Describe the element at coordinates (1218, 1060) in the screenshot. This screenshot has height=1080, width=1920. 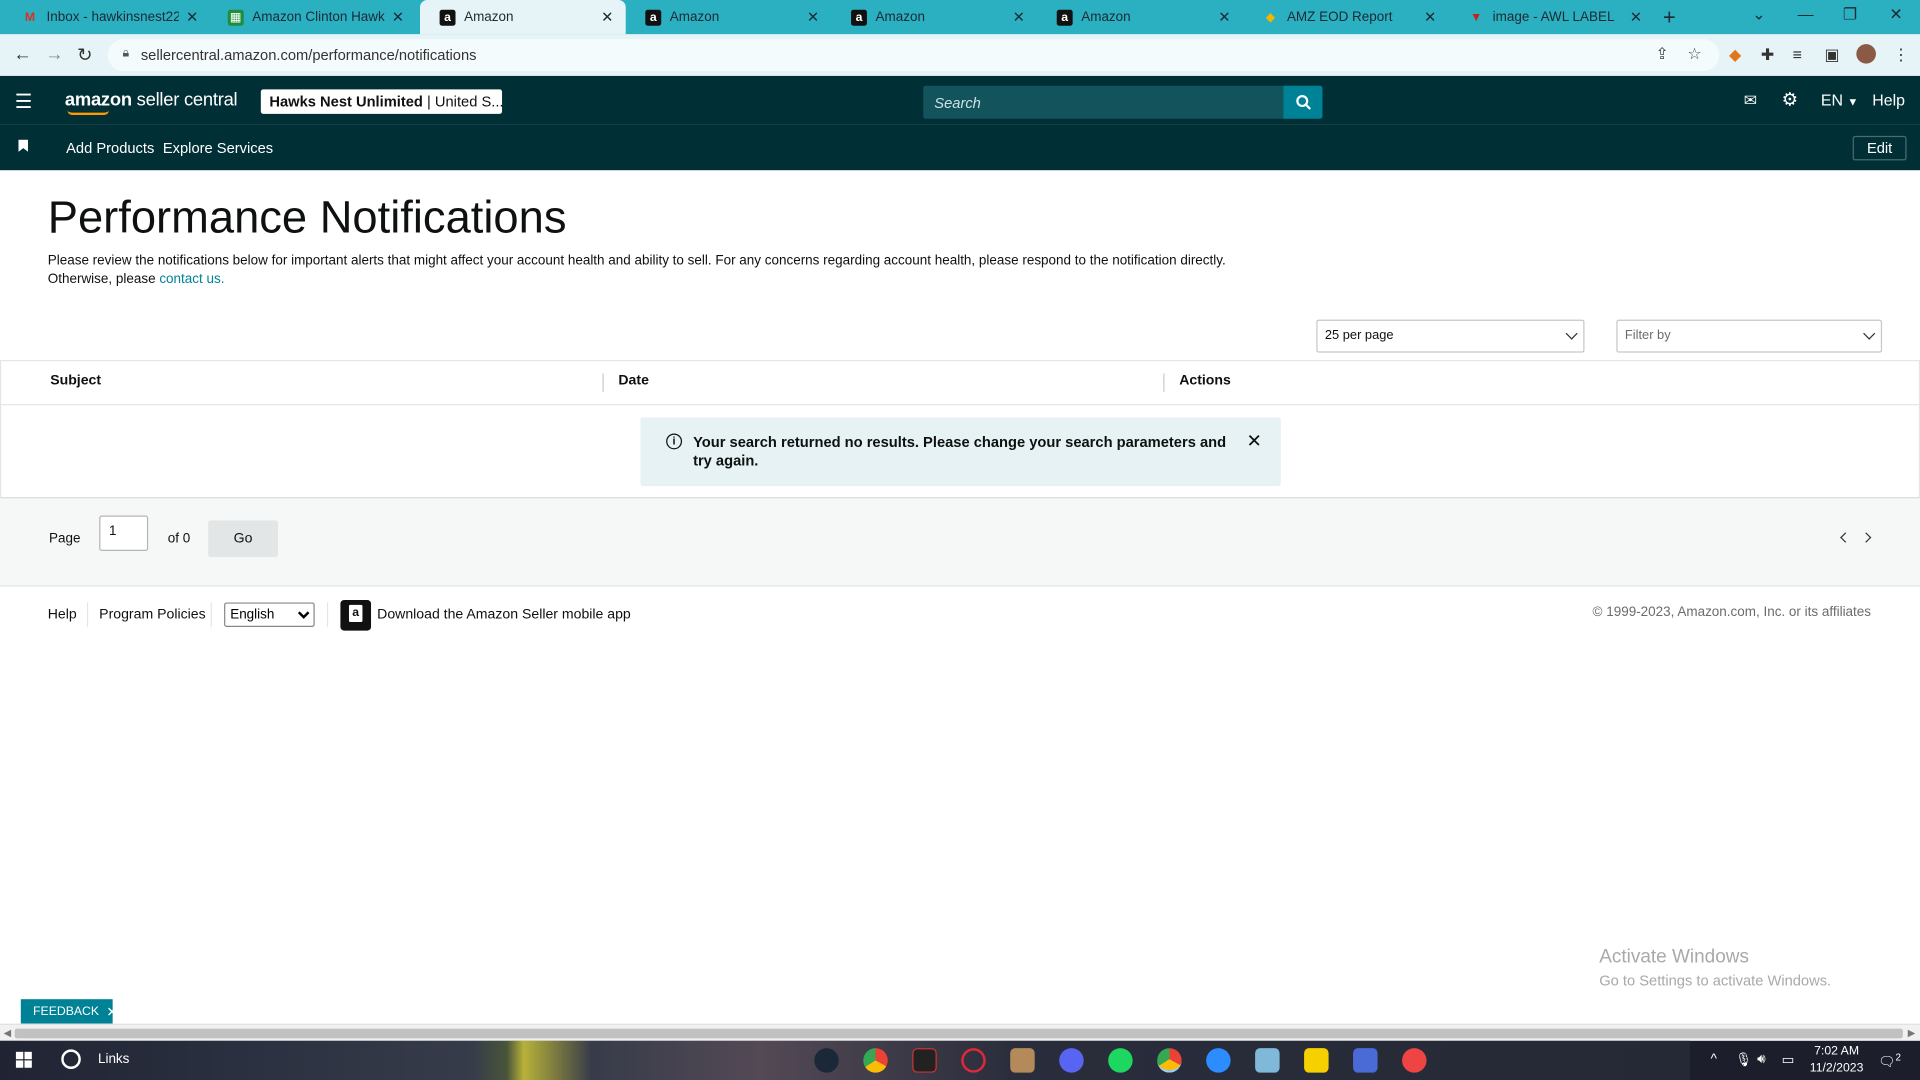
I see `zoom-icon` at that location.